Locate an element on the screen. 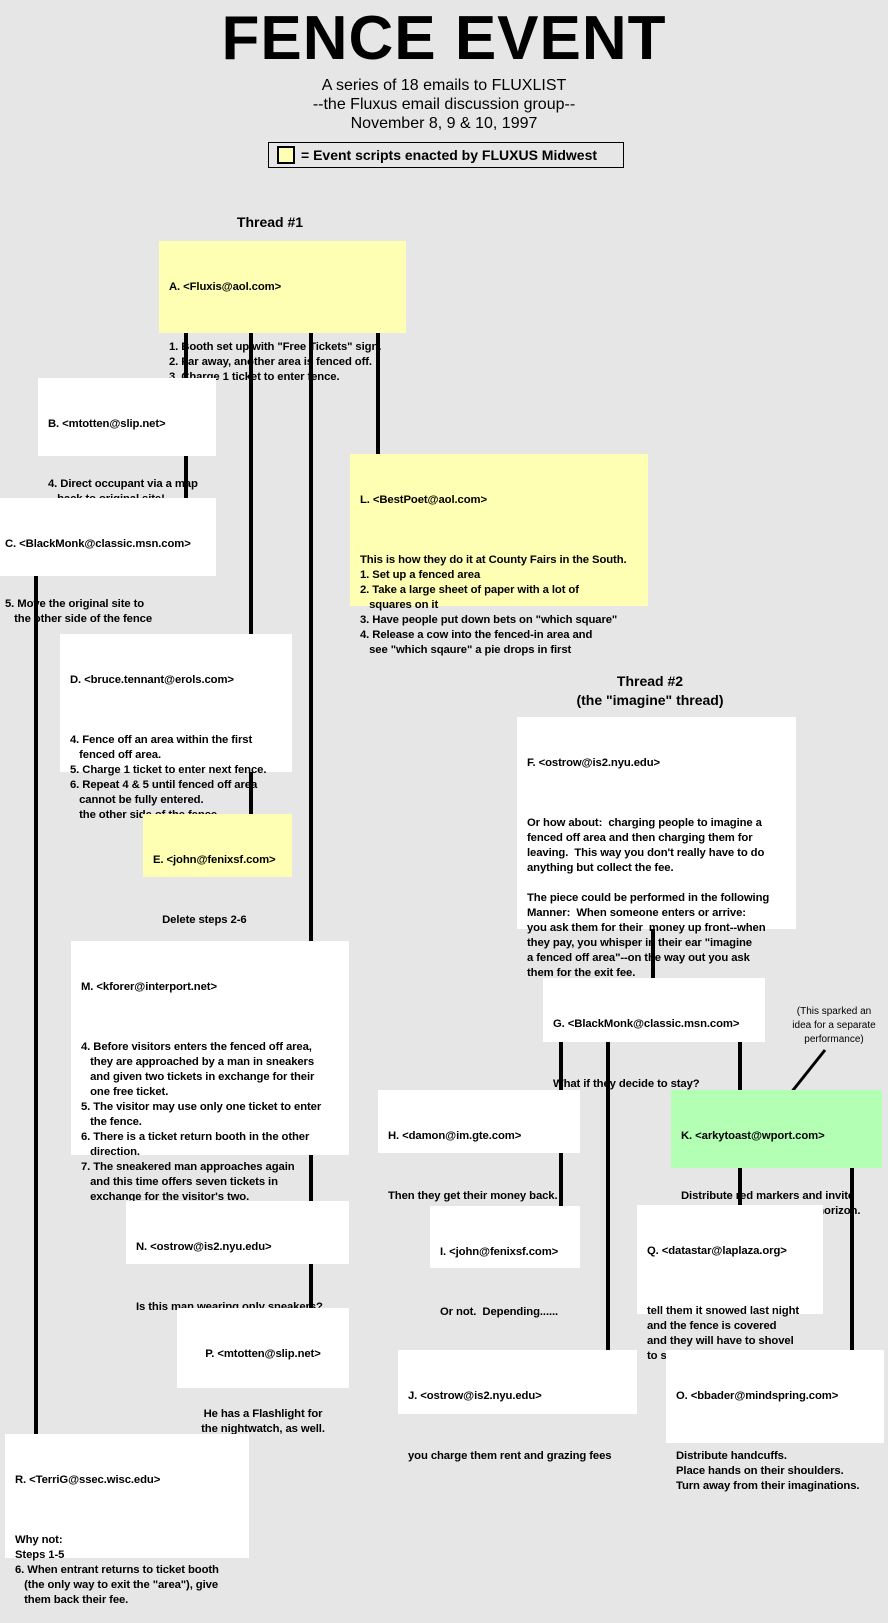  email-body-line: Place hands on their shoulders. is located at coordinates (760, 1471).